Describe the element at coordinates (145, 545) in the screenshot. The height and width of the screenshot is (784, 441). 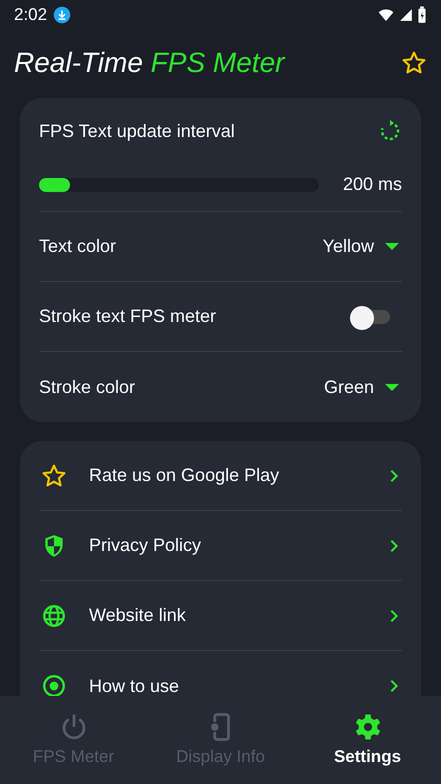
I see `link-label: Privacy Policy` at that location.